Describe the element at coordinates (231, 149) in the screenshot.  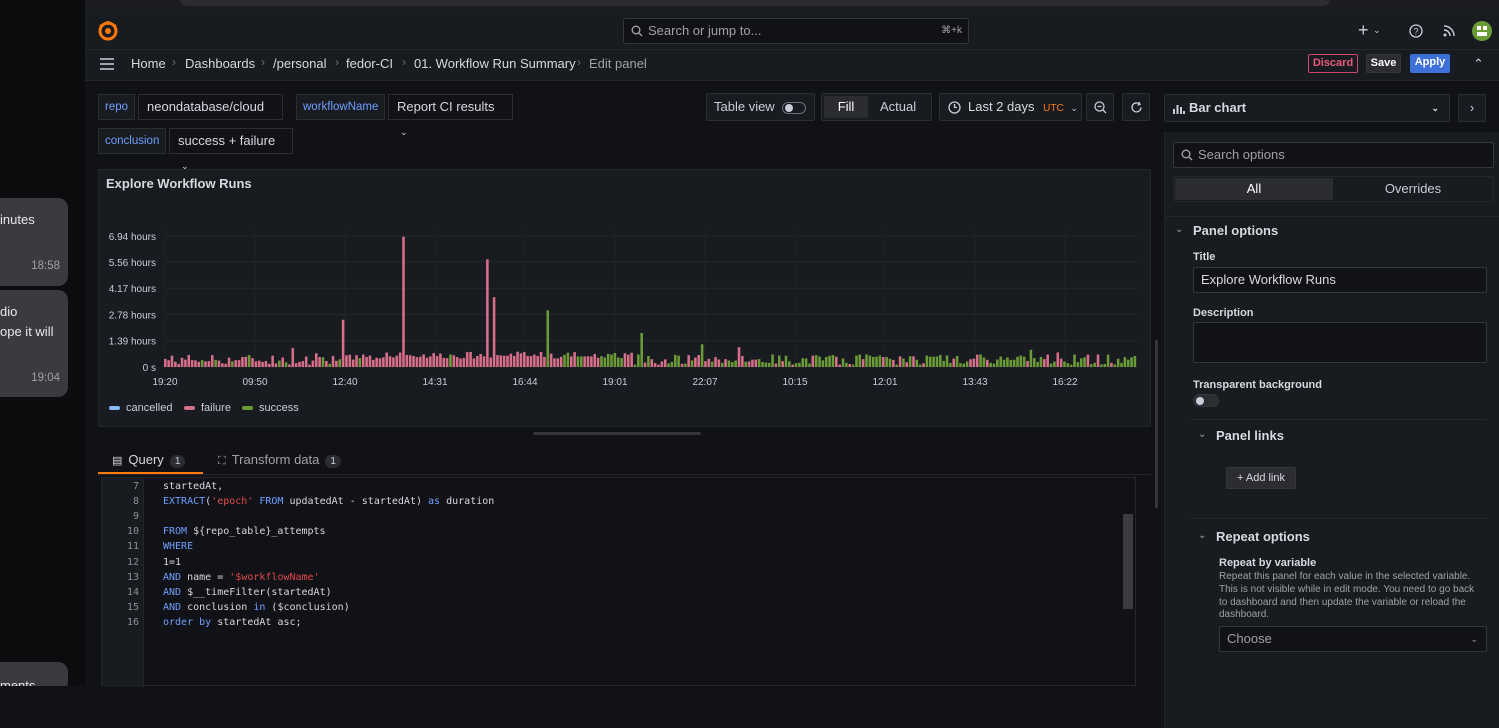
I see `variable-select-conclusion: success + failure ⌄` at that location.